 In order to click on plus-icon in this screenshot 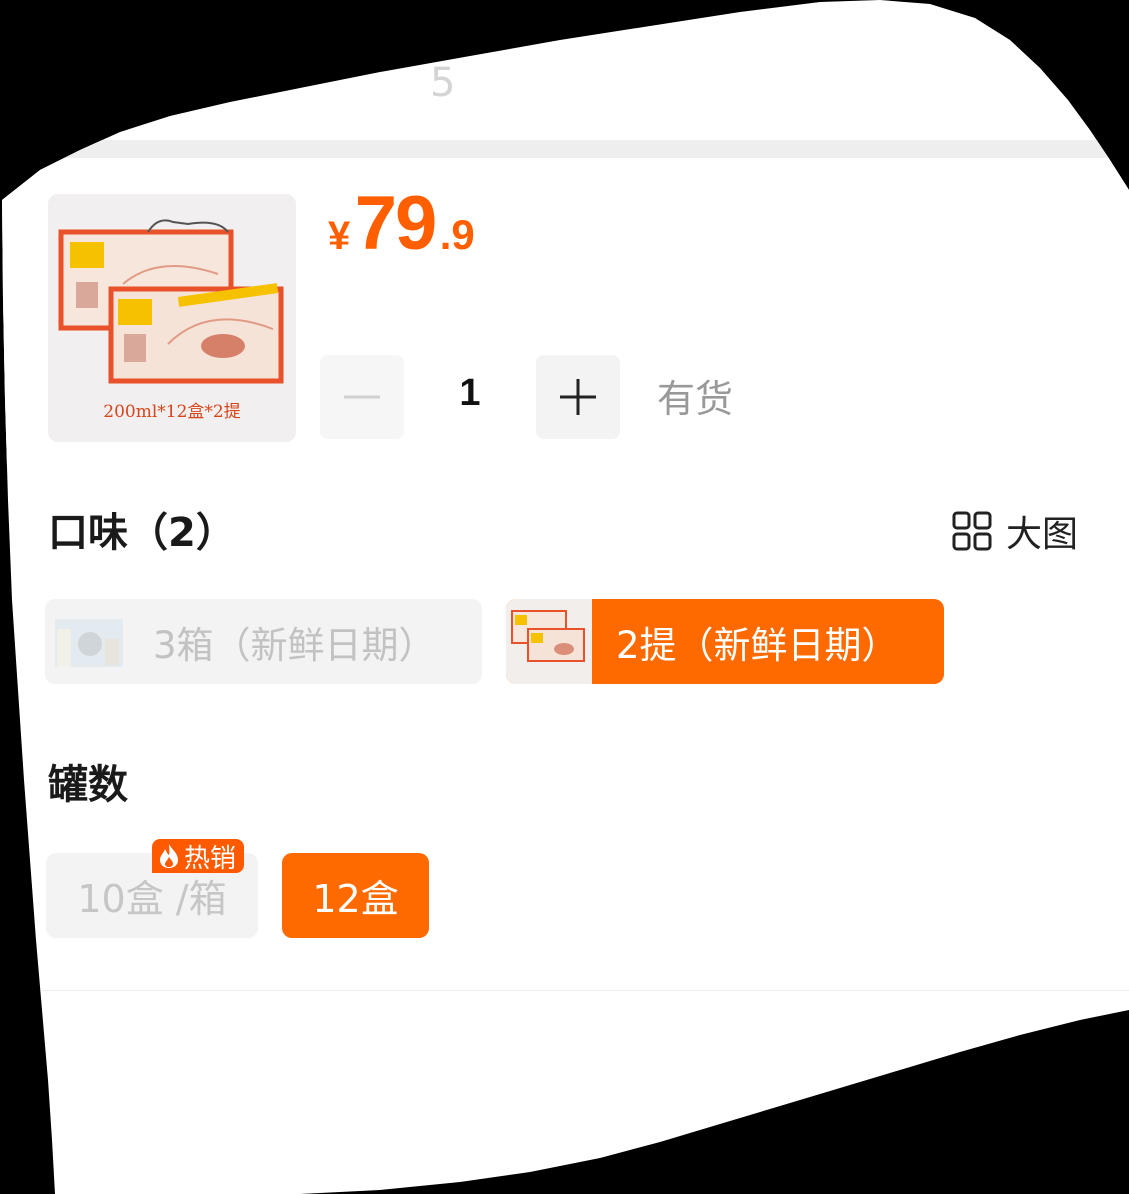, I will do `click(578, 397)`.